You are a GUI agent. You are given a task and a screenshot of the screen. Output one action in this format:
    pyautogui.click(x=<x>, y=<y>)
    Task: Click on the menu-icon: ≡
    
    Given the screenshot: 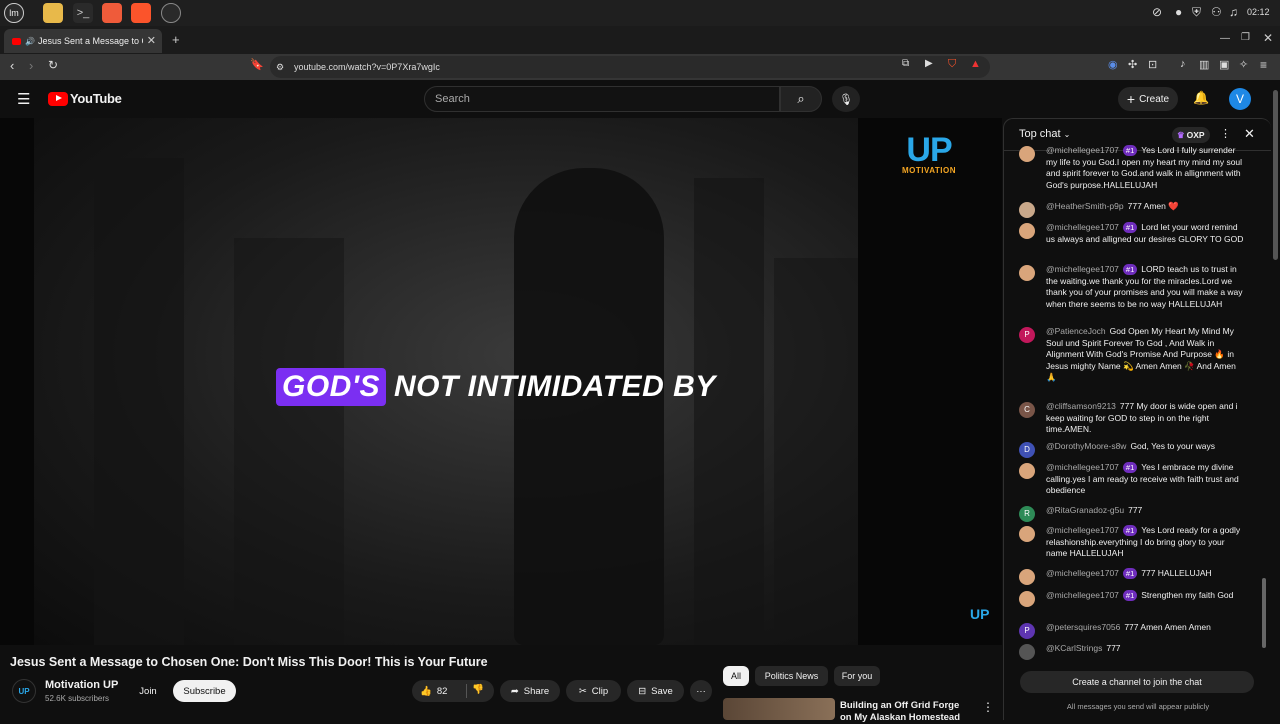 What is the action you would take?
    pyautogui.click(x=1263, y=65)
    